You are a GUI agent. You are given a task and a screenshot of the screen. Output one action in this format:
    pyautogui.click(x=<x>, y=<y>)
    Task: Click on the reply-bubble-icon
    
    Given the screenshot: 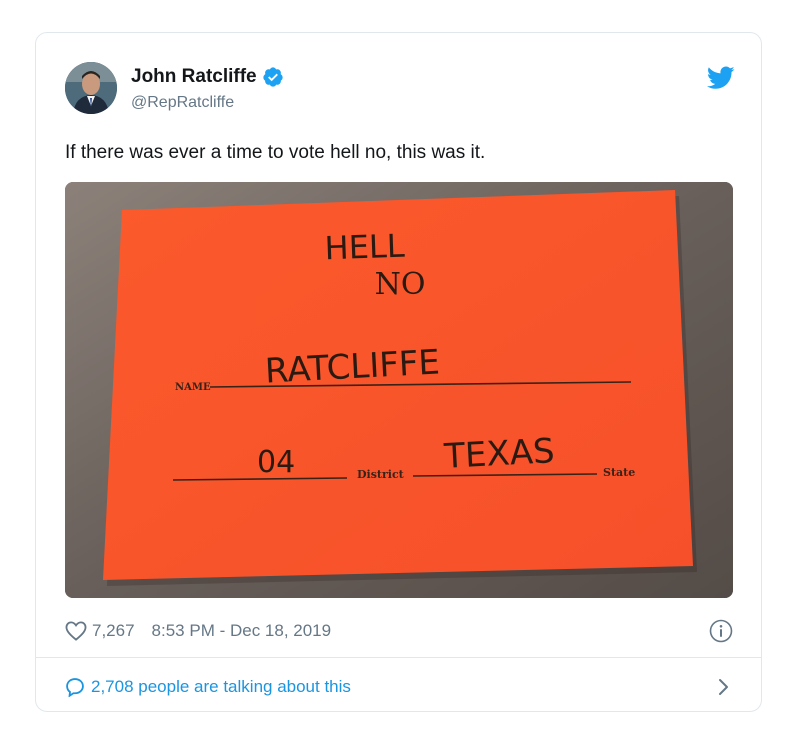 What is the action you would take?
    pyautogui.click(x=75, y=687)
    